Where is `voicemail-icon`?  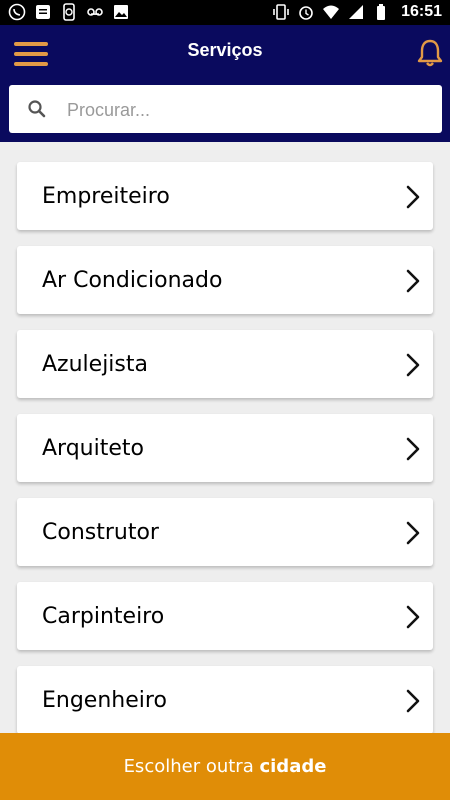 voicemail-icon is located at coordinates (95, 12).